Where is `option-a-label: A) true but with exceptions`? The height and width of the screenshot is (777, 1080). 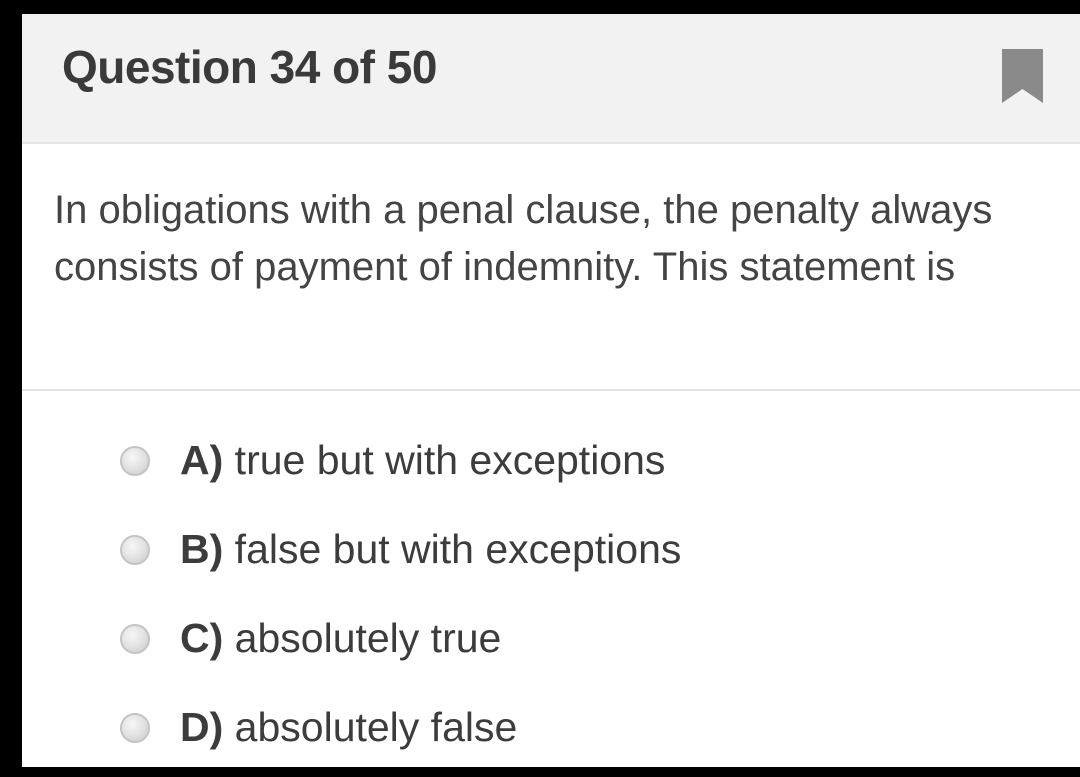 option-a-label: A) true but with exceptions is located at coordinates (422, 460).